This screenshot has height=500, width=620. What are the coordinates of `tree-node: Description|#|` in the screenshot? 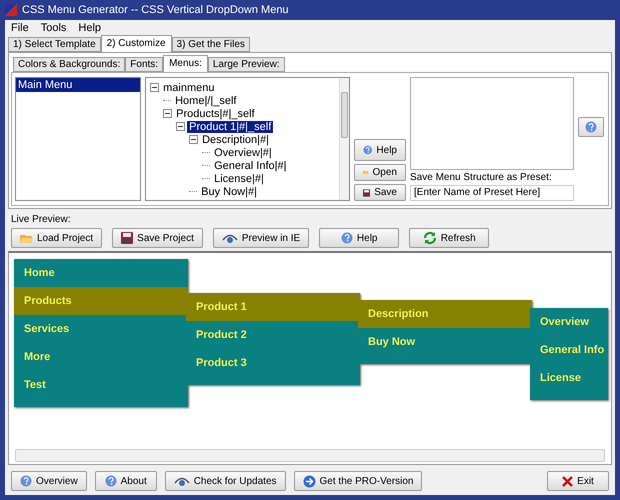 It's located at (235, 140).